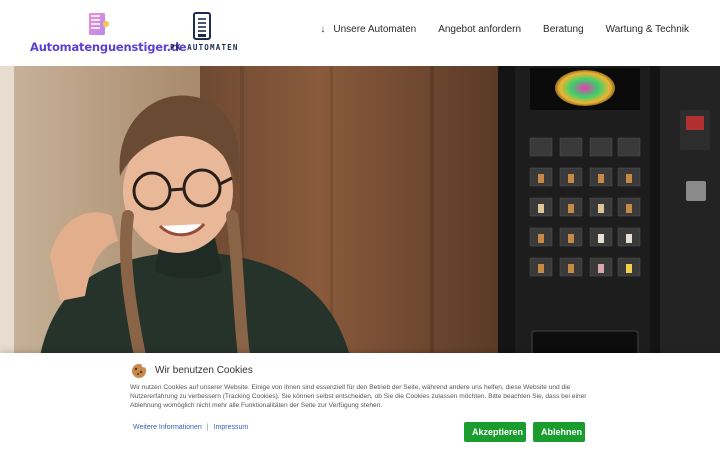 Image resolution: width=720 pixels, height=450 pixels. What do you see at coordinates (323, 29) in the screenshot?
I see `arrow-down-icon: ↓` at bounding box center [323, 29].